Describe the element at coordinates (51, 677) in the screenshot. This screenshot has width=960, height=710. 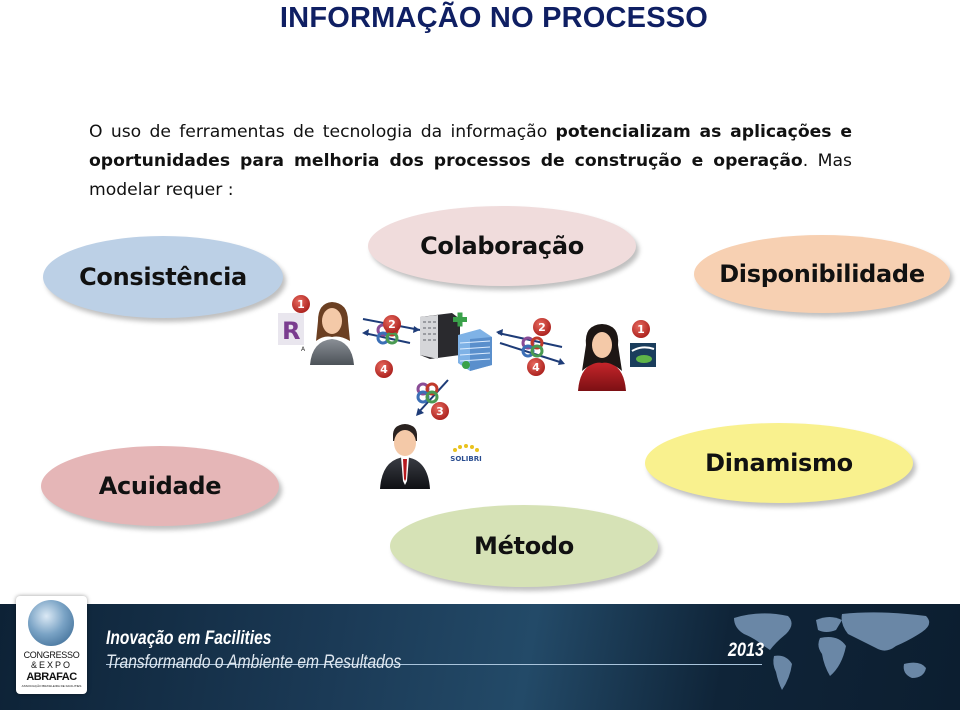
I see `logo-line3: ABRAFAC` at that location.